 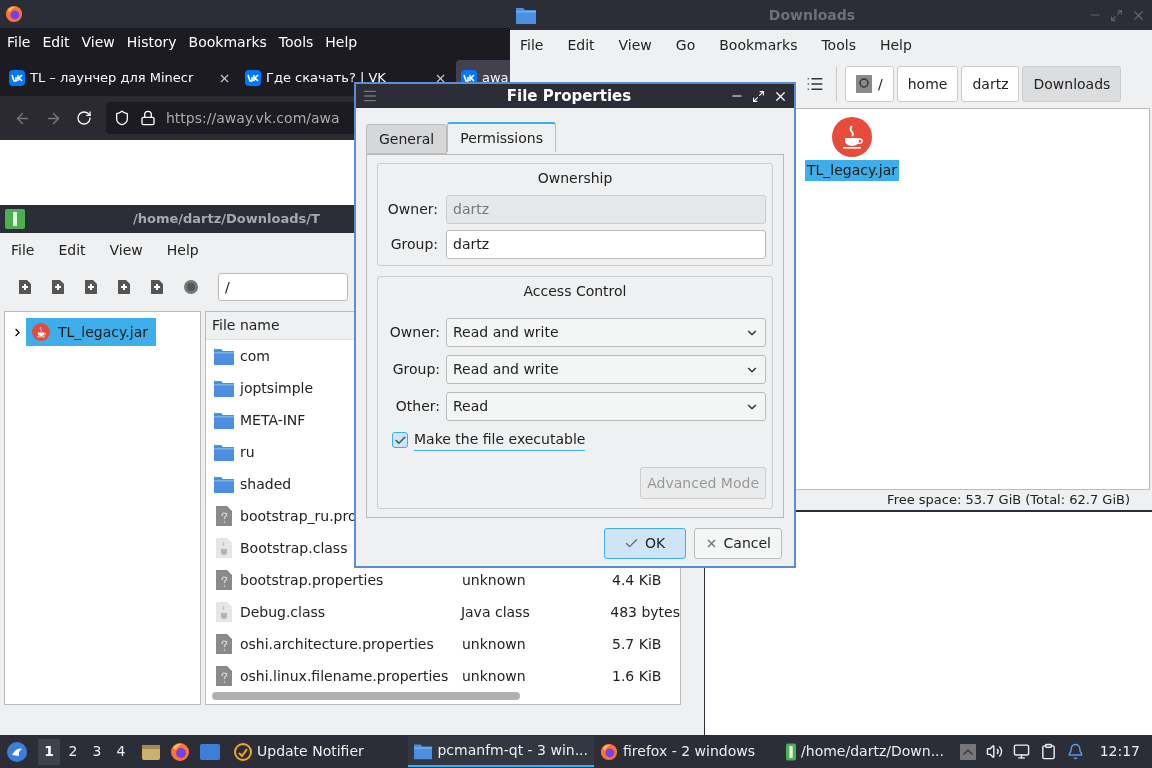 What do you see at coordinates (927, 84) in the screenshot?
I see `breadcrumb-button: home` at bounding box center [927, 84].